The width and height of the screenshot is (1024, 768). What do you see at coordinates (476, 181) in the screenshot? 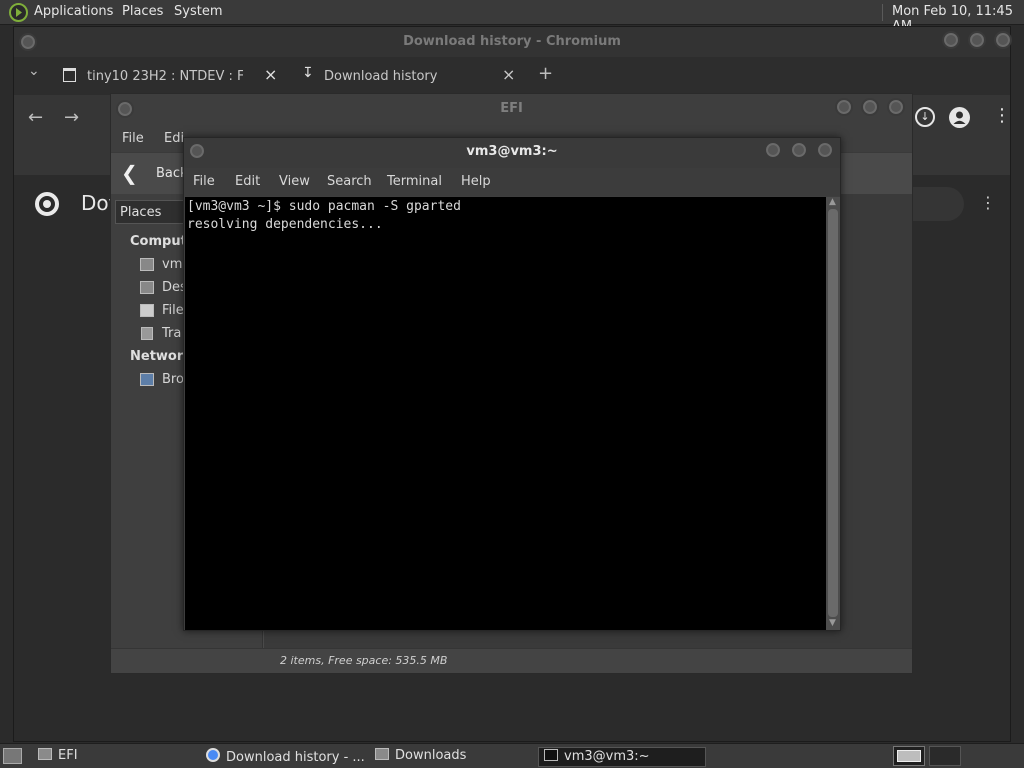
I see `terminal-help-menu: Help` at bounding box center [476, 181].